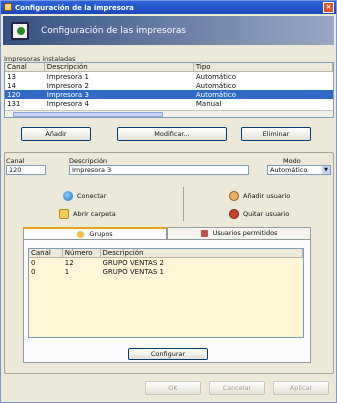  What do you see at coordinates (263, 67) in the screenshot?
I see `column-header-type: Tipo` at bounding box center [263, 67].